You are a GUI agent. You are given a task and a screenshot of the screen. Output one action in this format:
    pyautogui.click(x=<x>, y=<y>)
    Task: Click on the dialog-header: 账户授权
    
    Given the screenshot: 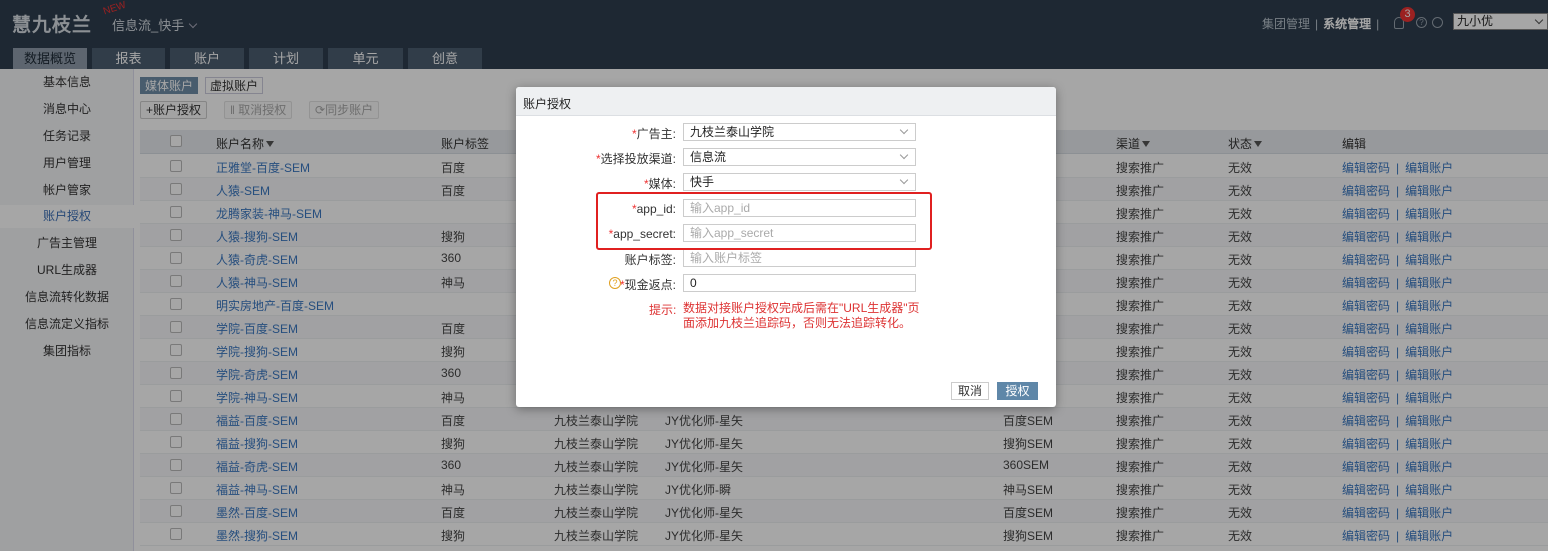 What is the action you would take?
    pyautogui.click(x=786, y=101)
    